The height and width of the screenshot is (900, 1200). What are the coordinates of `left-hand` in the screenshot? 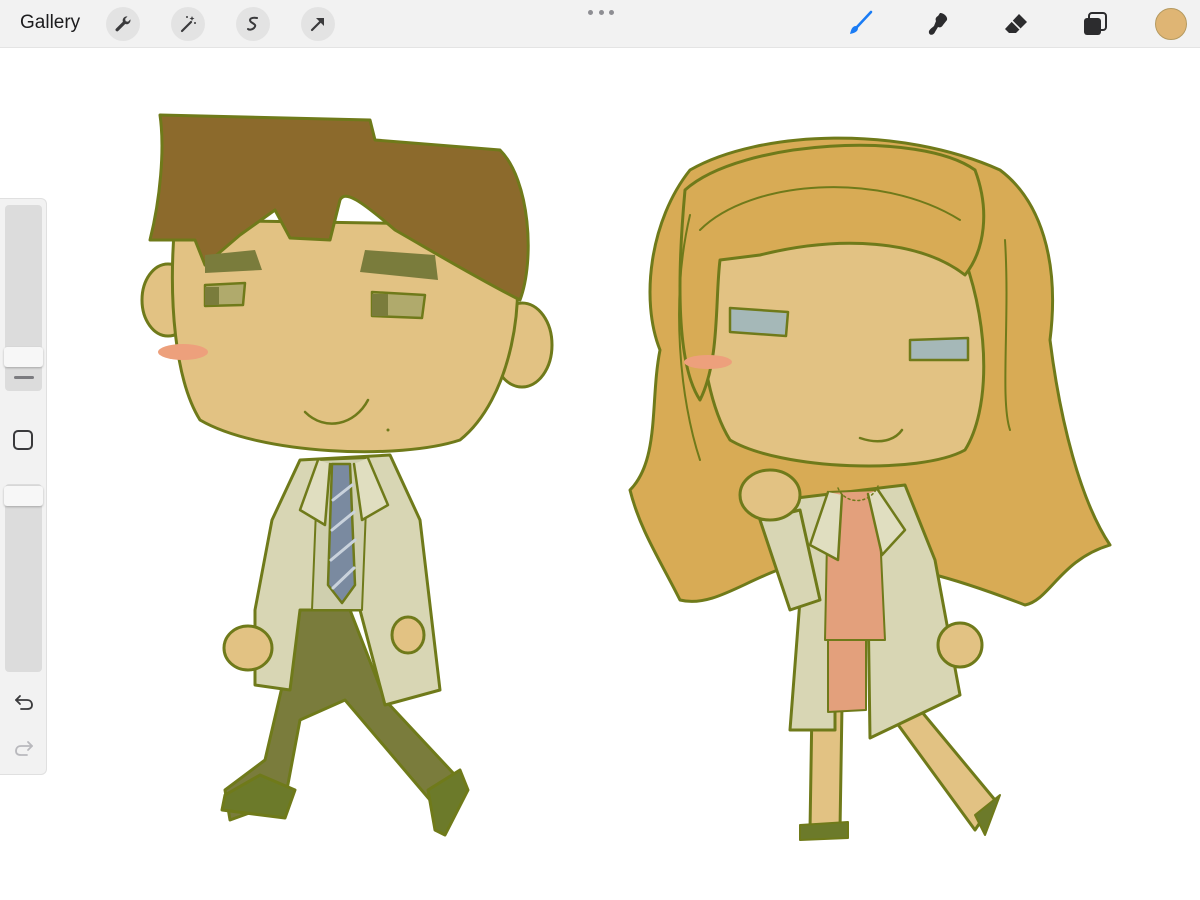 It's located at (248, 648).